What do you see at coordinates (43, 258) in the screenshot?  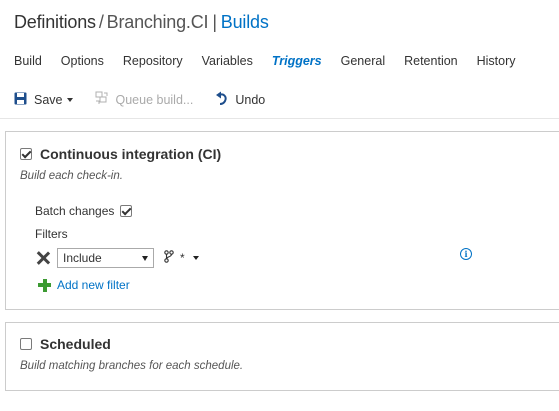 I see `remove-filter-x-icon` at bounding box center [43, 258].